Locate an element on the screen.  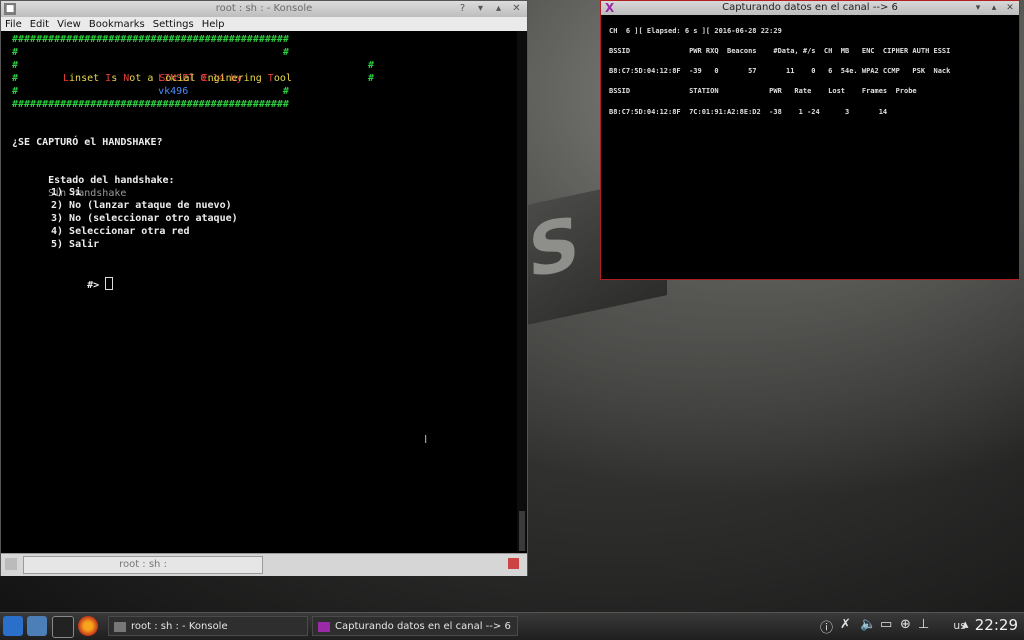
banner-hash-right-3: # is located at coordinates (371, 78).